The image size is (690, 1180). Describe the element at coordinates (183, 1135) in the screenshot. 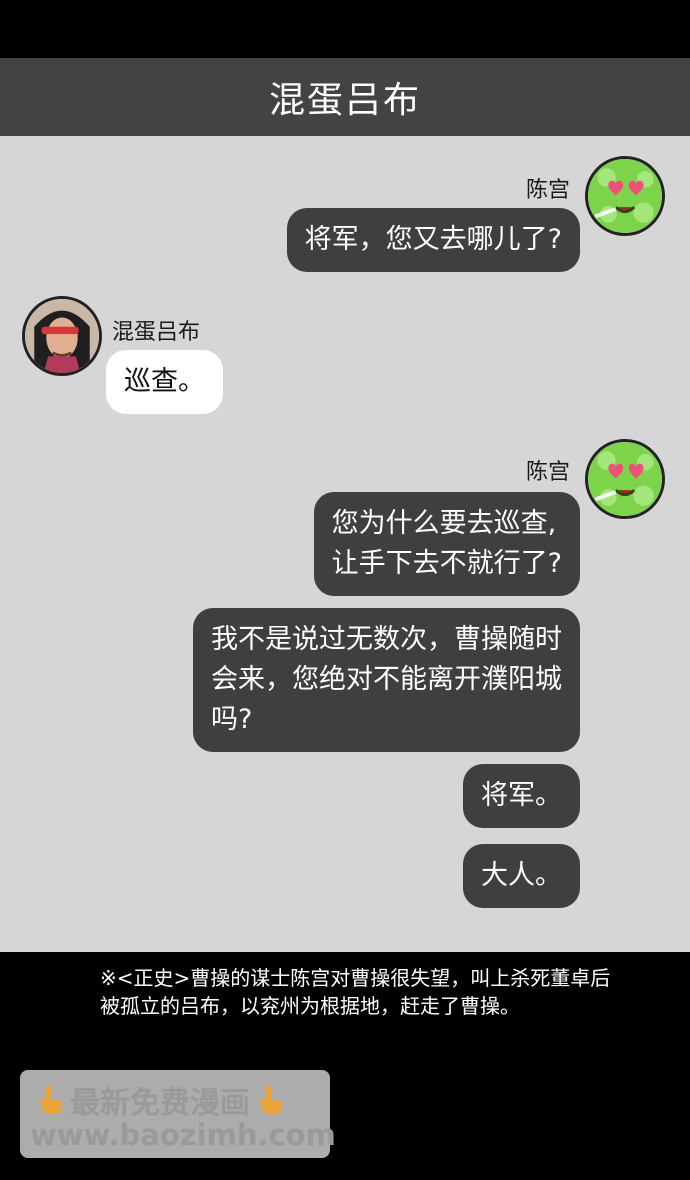

I see `watermark-url: www.baozimh.com` at that location.